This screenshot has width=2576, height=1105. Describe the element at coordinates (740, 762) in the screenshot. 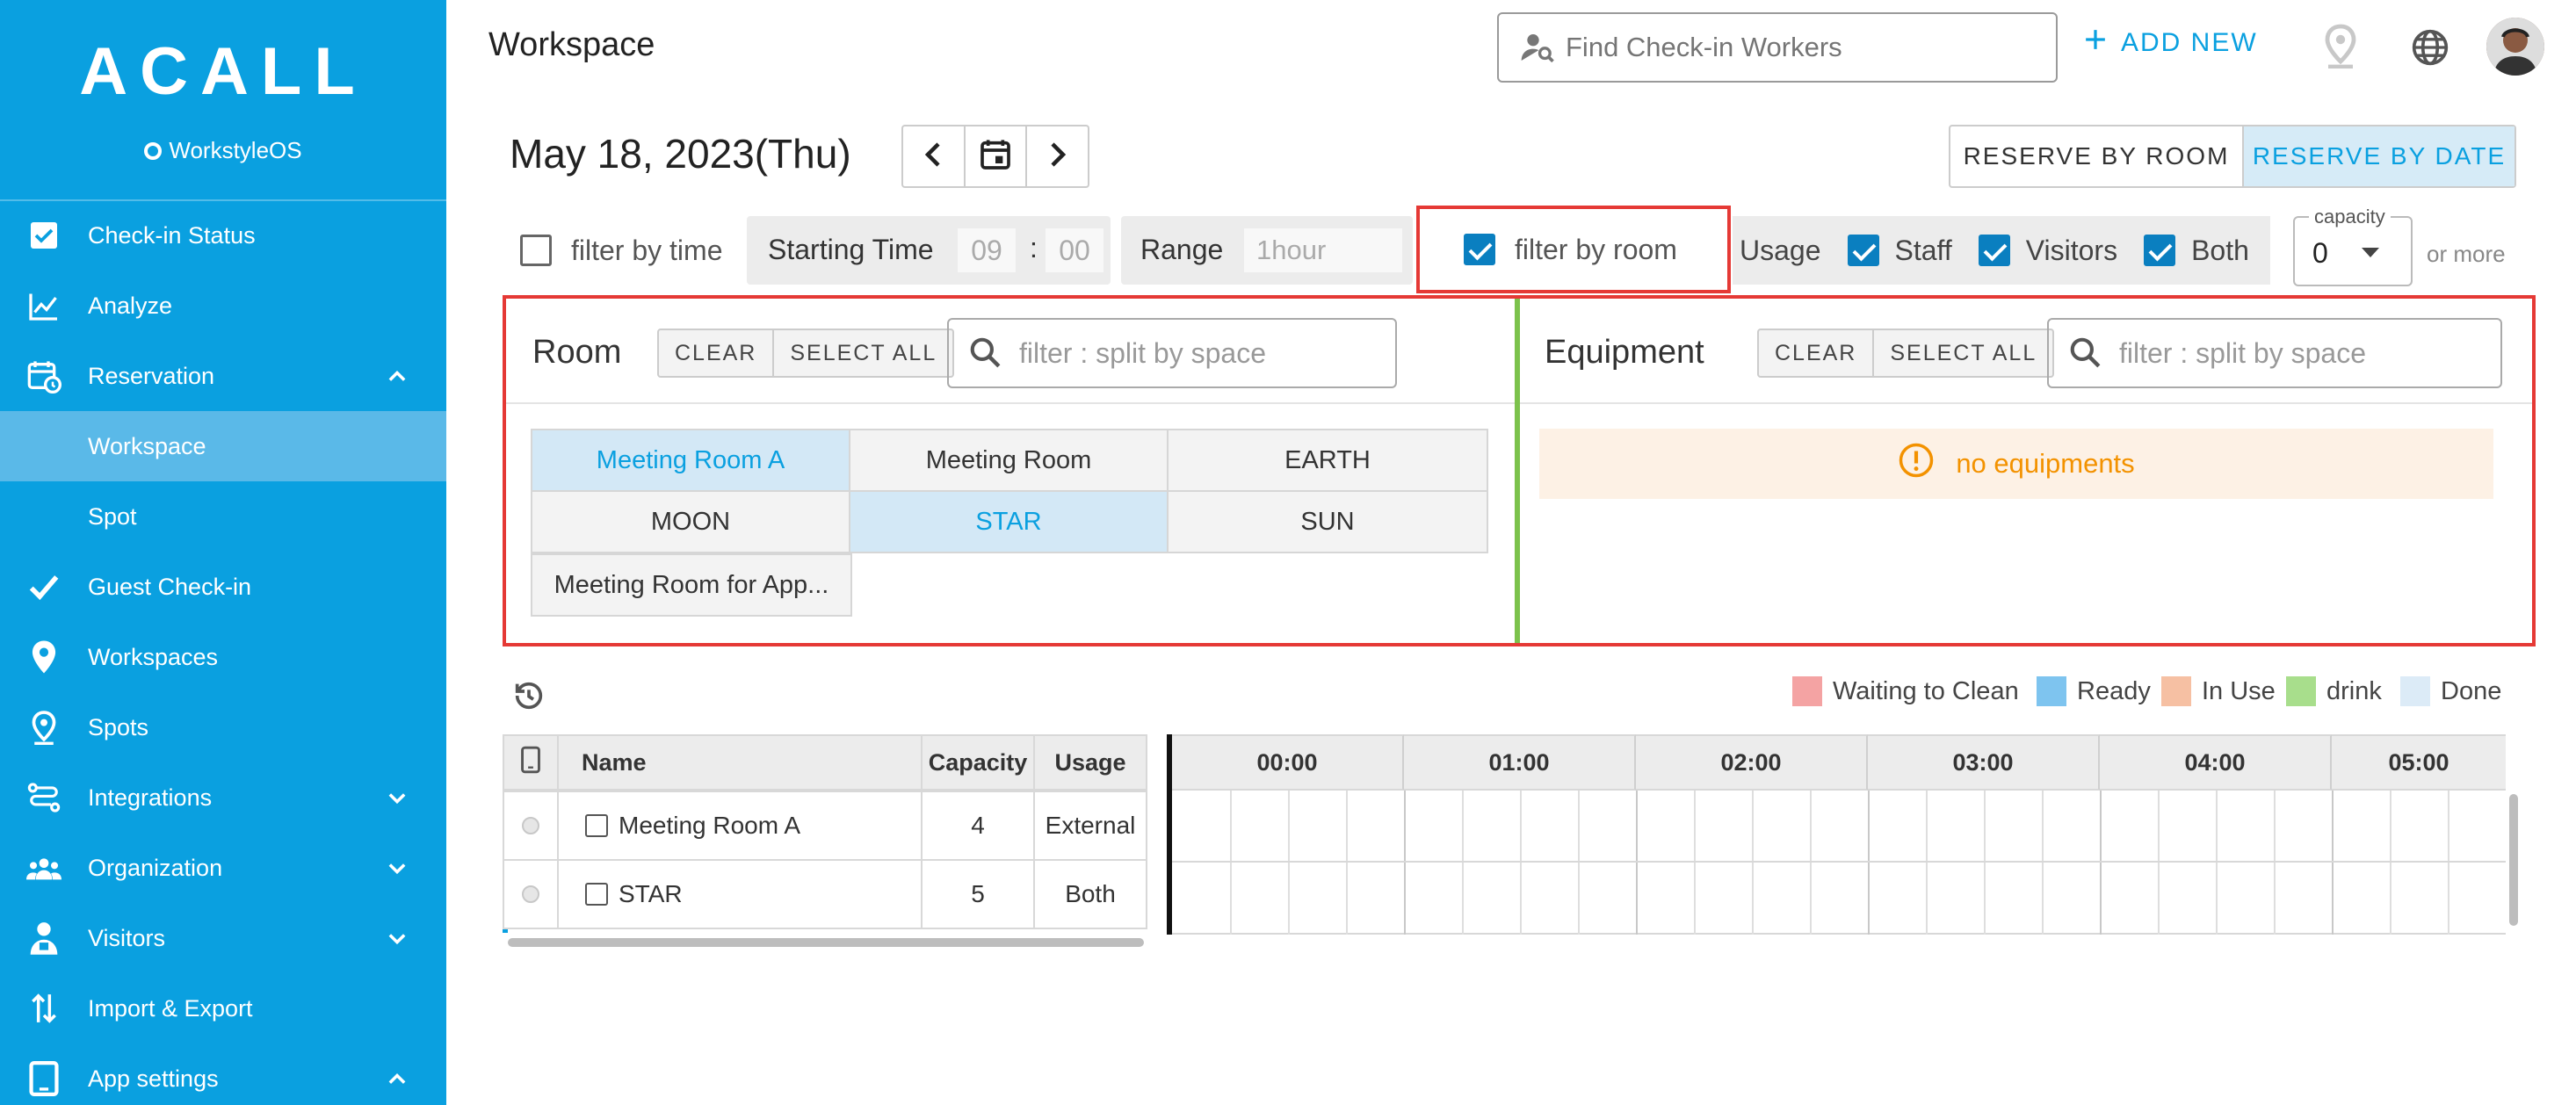

I see `name-column-header: Name` at that location.